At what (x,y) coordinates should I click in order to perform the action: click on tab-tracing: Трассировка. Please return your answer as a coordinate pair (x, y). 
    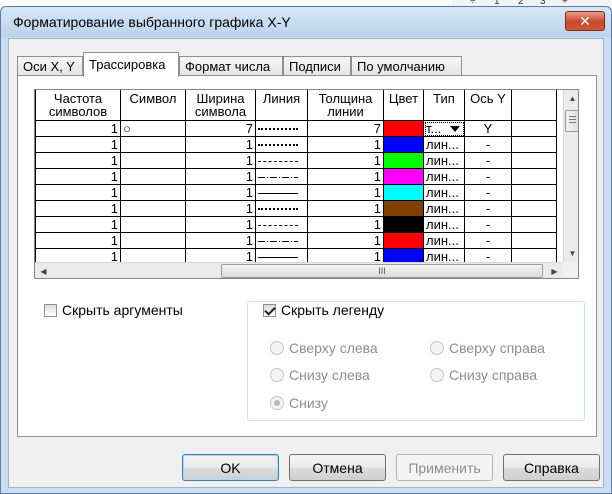
    Looking at the image, I should click on (131, 64).